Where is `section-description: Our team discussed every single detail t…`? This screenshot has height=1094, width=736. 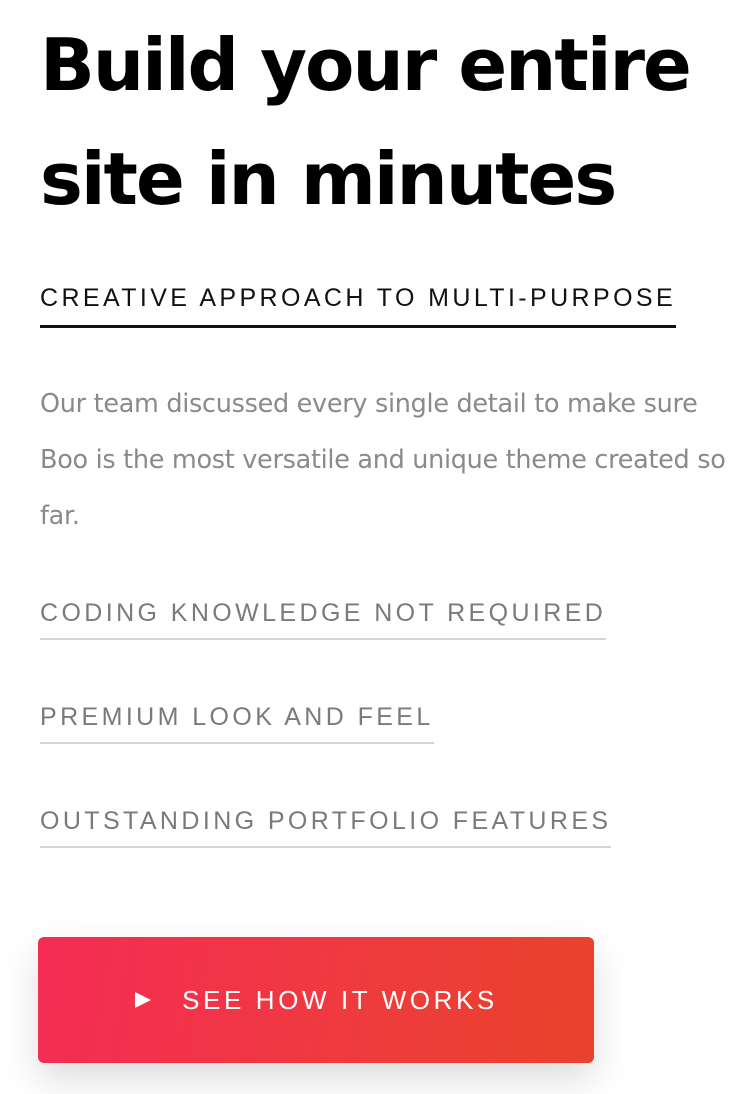
section-description: Our team discussed every single detail t… is located at coordinates (383, 460).